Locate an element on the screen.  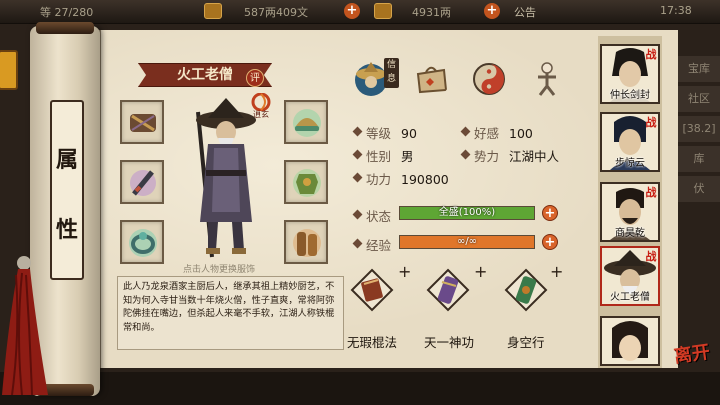
notice-button: 公告 is located at coordinates (525, 12).